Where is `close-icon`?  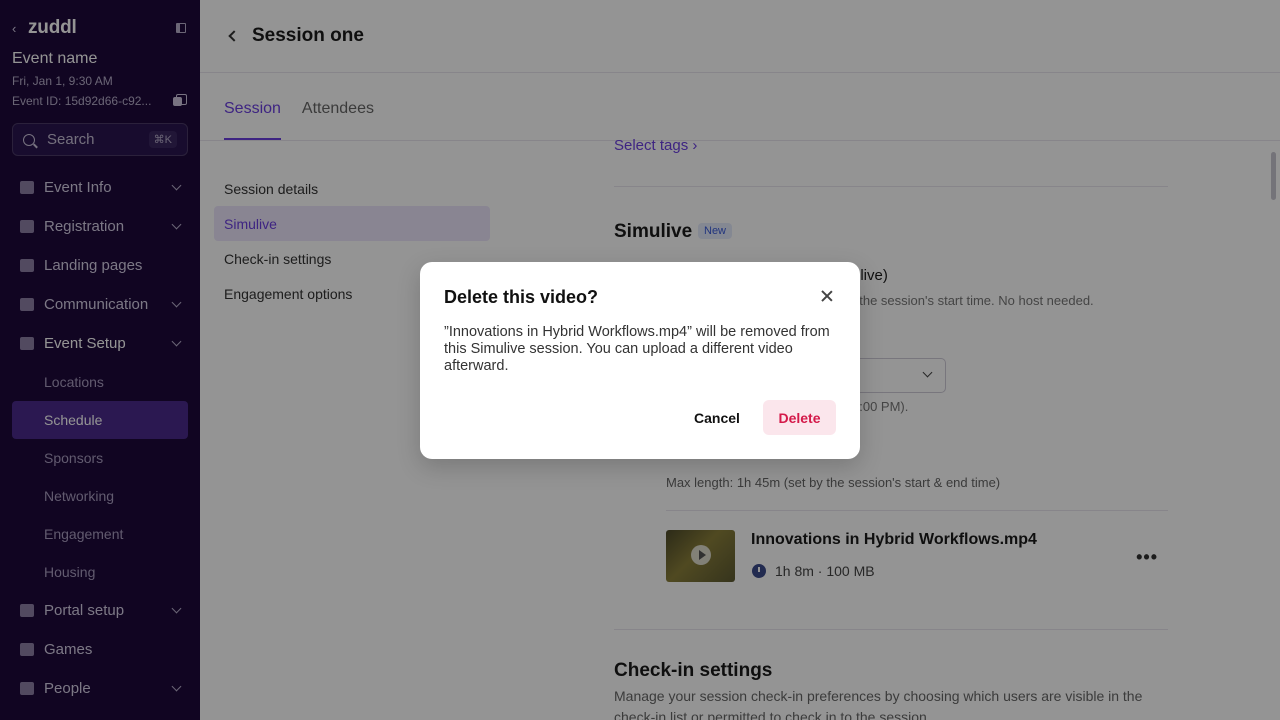
close-icon is located at coordinates (827, 296).